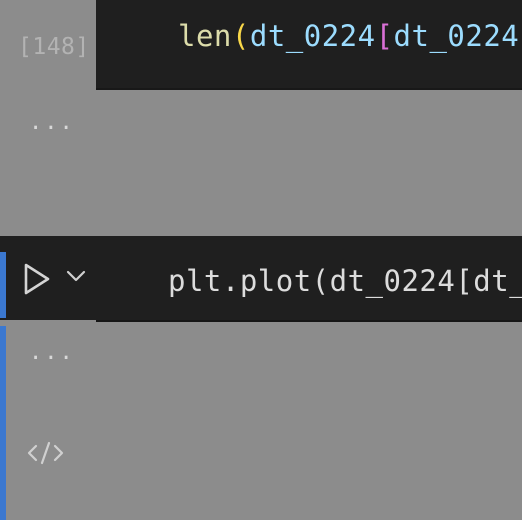  I want to click on code-cell-editor: len(dt_0224[dt_0224, so click(309, 45).